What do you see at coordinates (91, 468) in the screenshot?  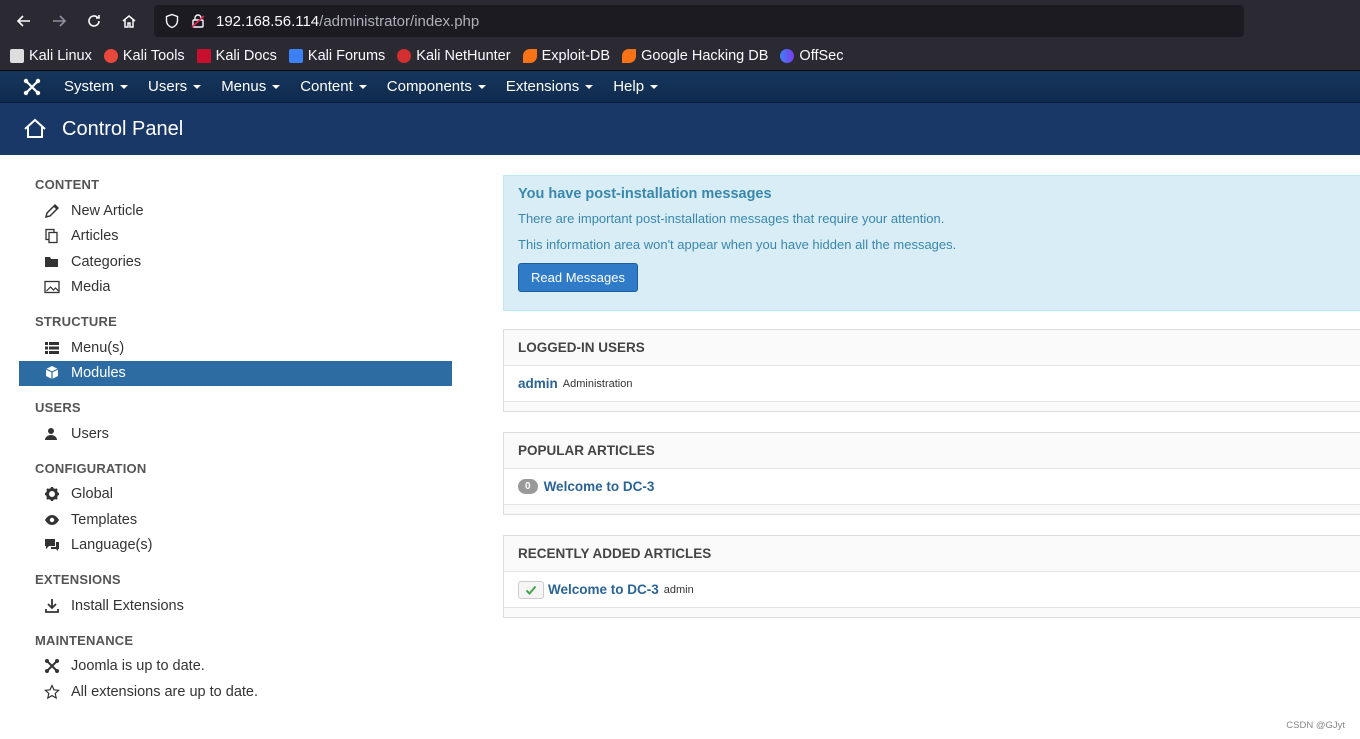 I see `section-title-configuration: CONFIGURATION` at bounding box center [91, 468].